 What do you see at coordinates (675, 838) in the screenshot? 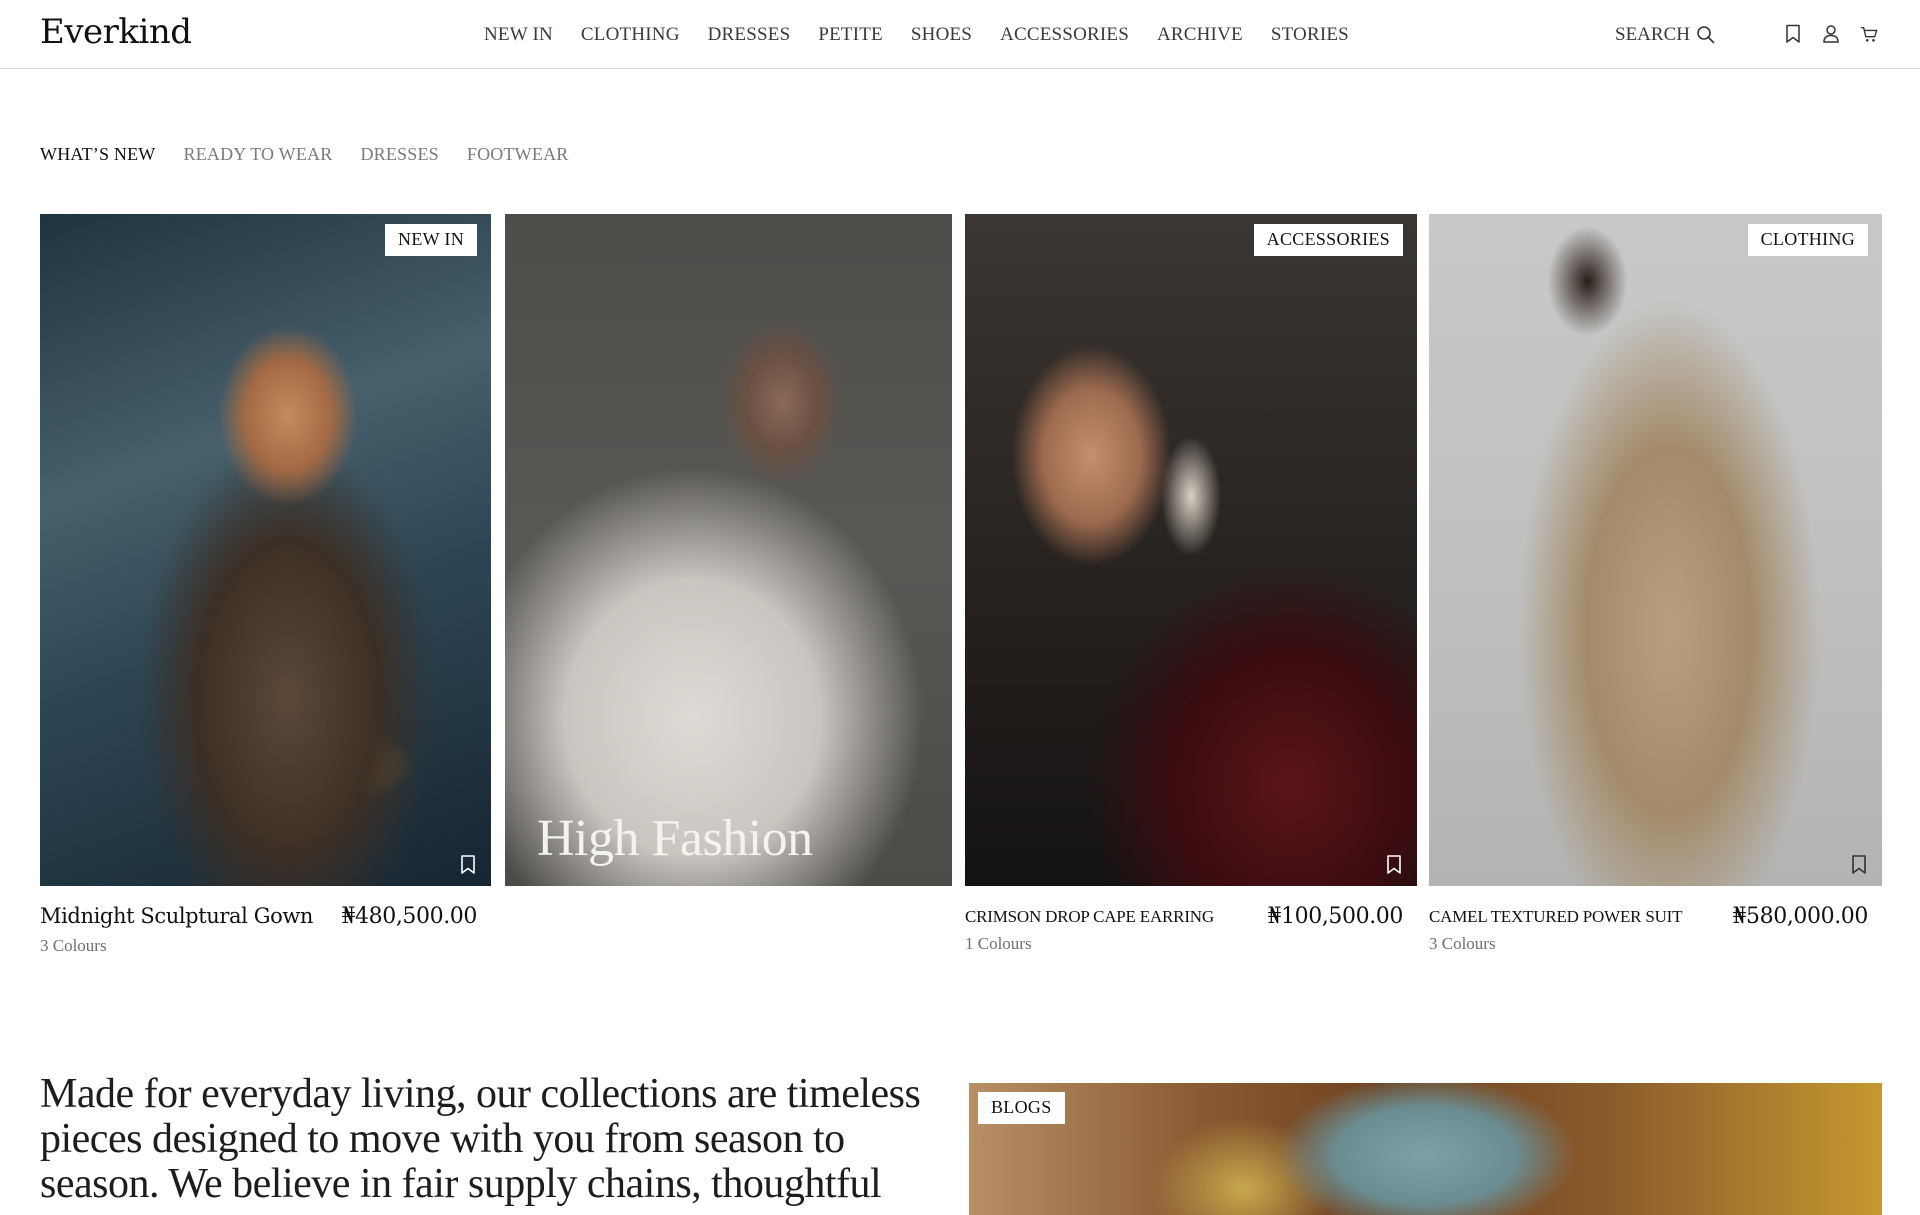
I see `promo-title: High Fashion` at bounding box center [675, 838].